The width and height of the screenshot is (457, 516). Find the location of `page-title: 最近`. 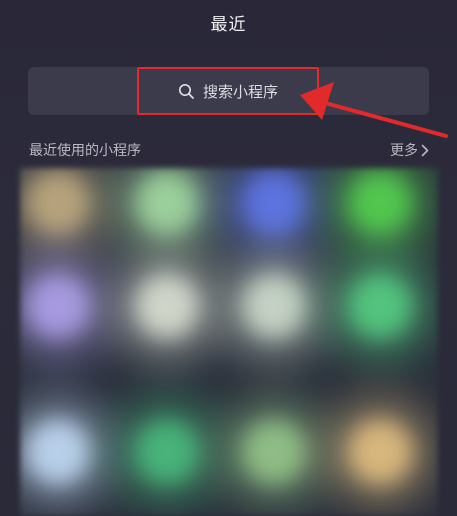

page-title: 最近 is located at coordinates (228, 25).